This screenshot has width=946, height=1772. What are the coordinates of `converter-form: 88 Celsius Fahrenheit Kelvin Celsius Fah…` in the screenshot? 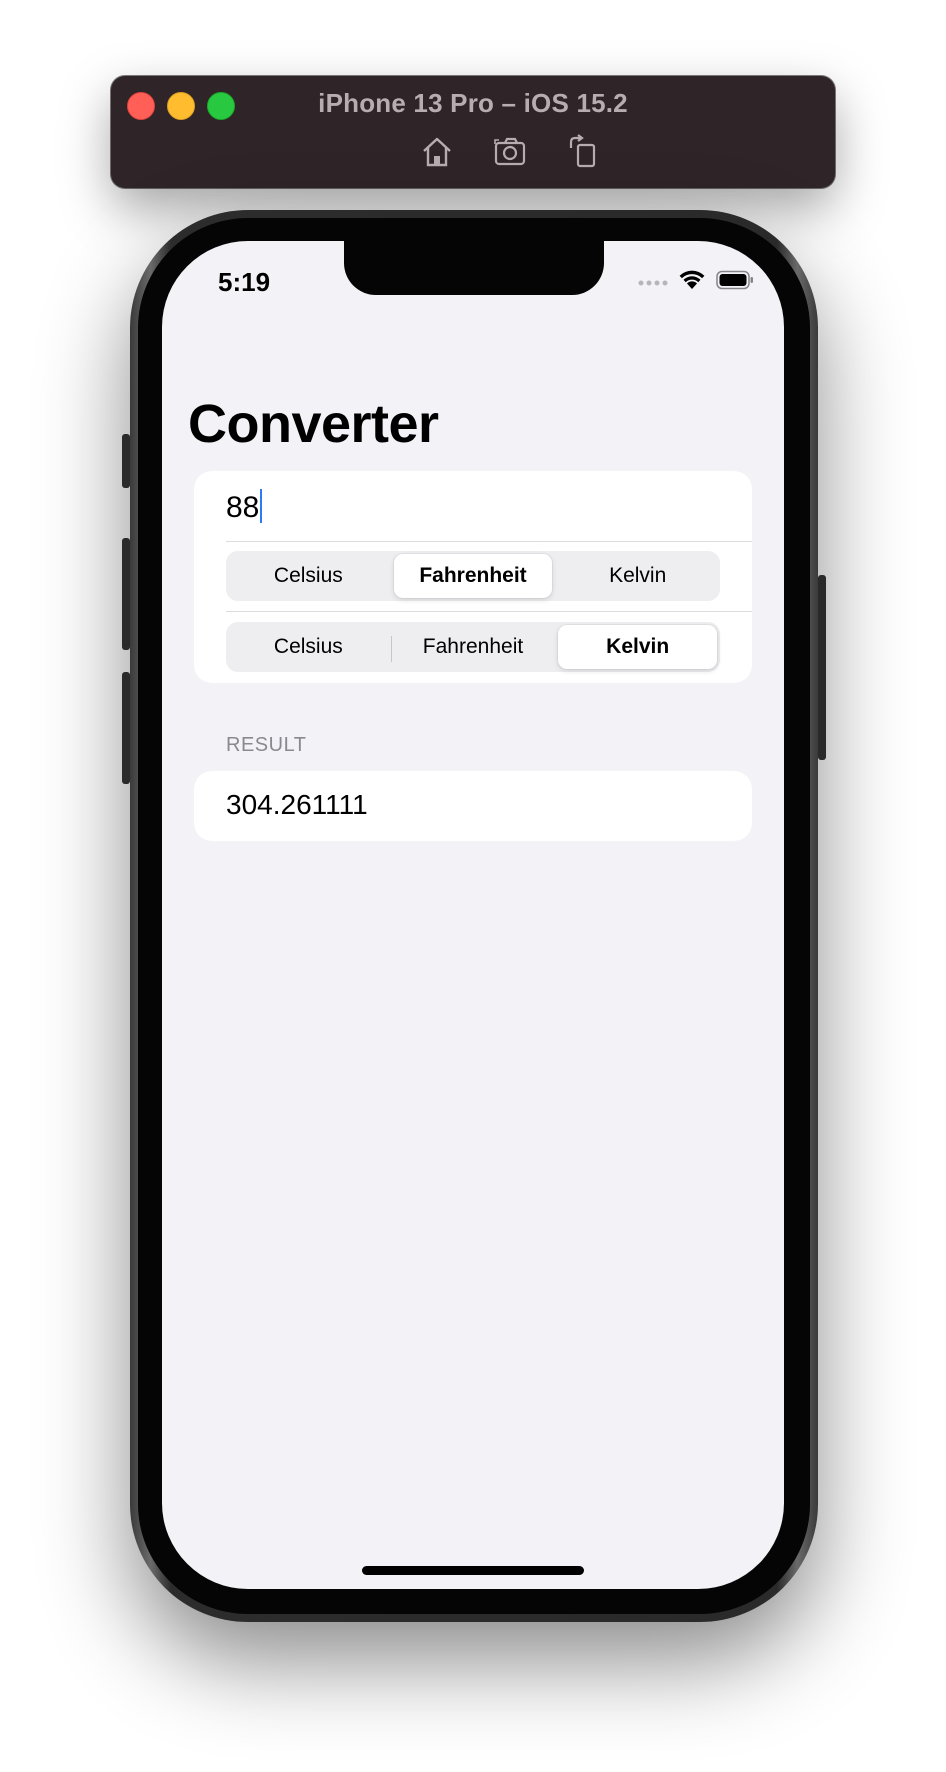 It's located at (473, 577).